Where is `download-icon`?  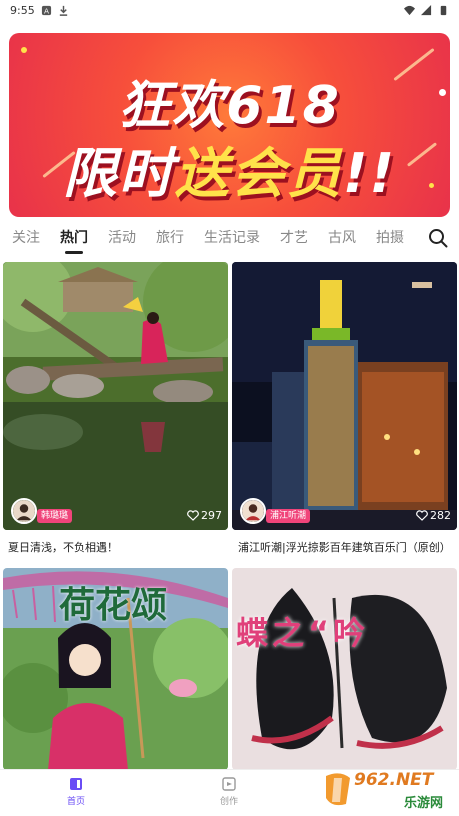
download-icon is located at coordinates (63, 10).